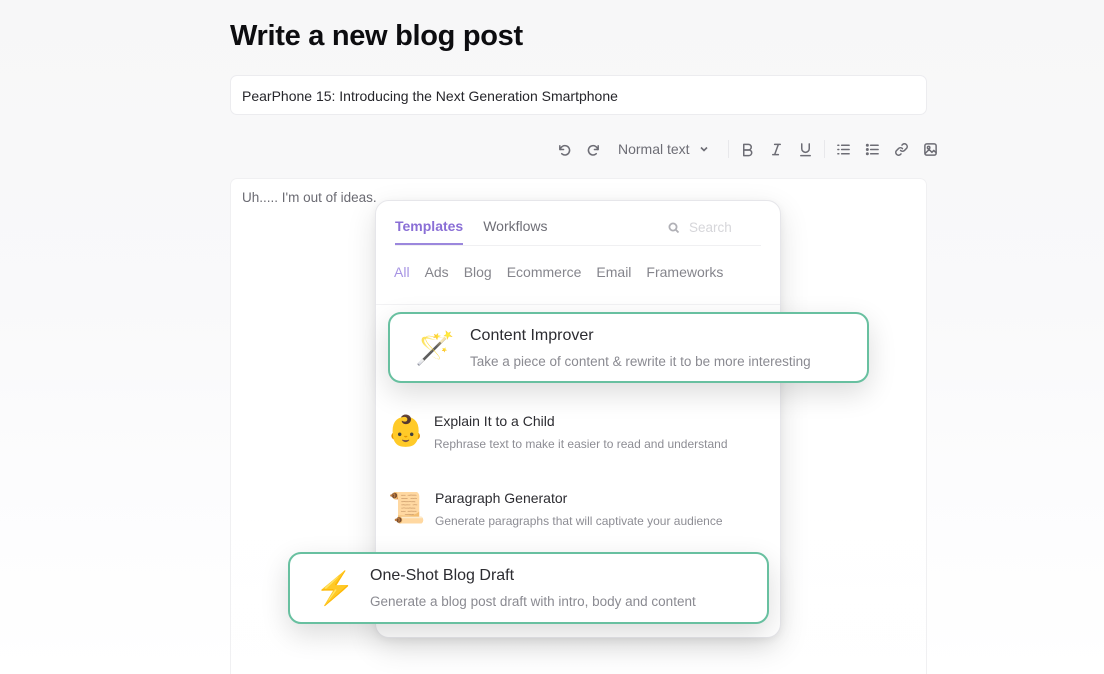 Image resolution: width=1104 pixels, height=674 pixels. Describe the element at coordinates (478, 272) in the screenshot. I see `category-blog: Blog` at that location.